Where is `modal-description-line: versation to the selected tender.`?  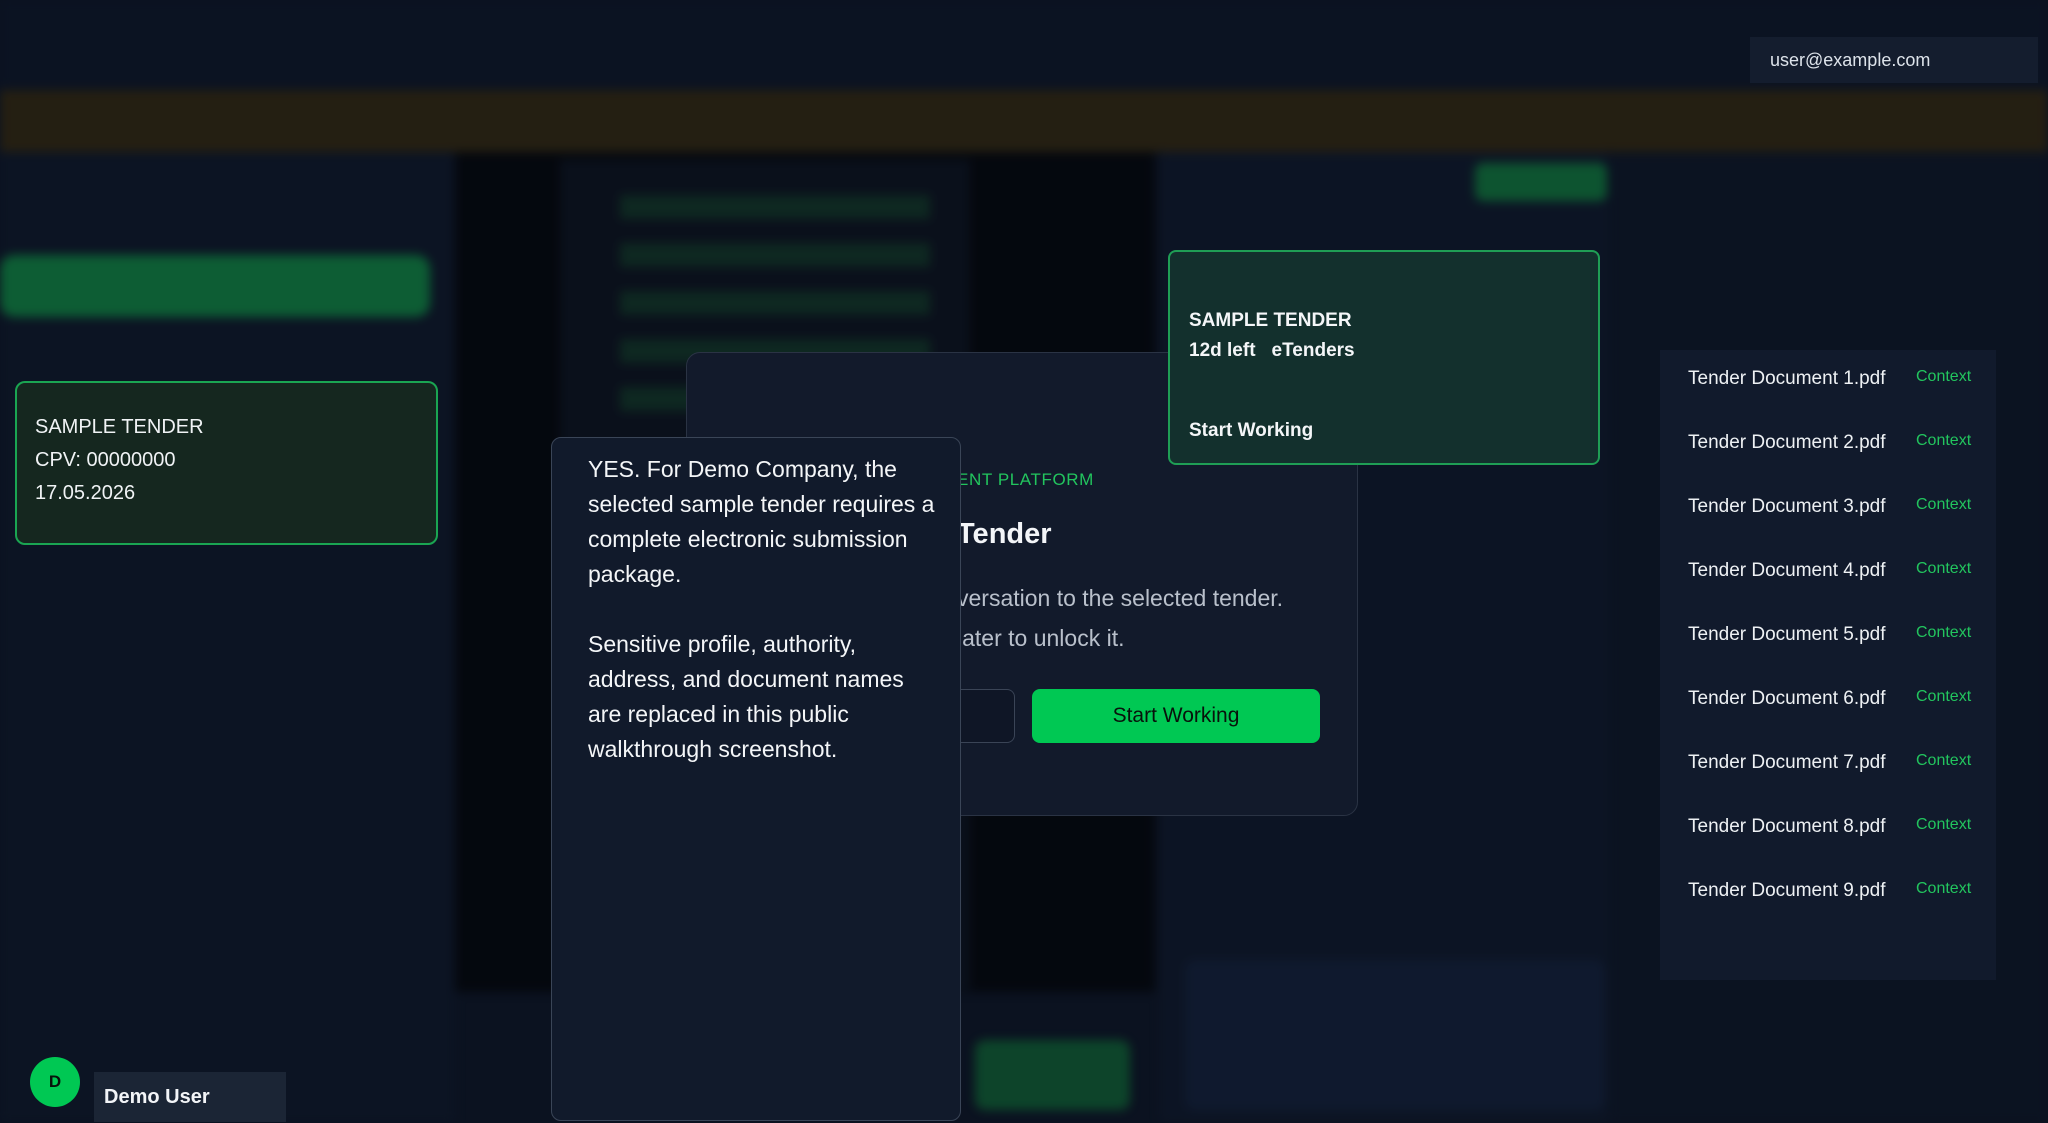 modal-description-line: versation to the selected tender. is located at coordinates (1120, 598).